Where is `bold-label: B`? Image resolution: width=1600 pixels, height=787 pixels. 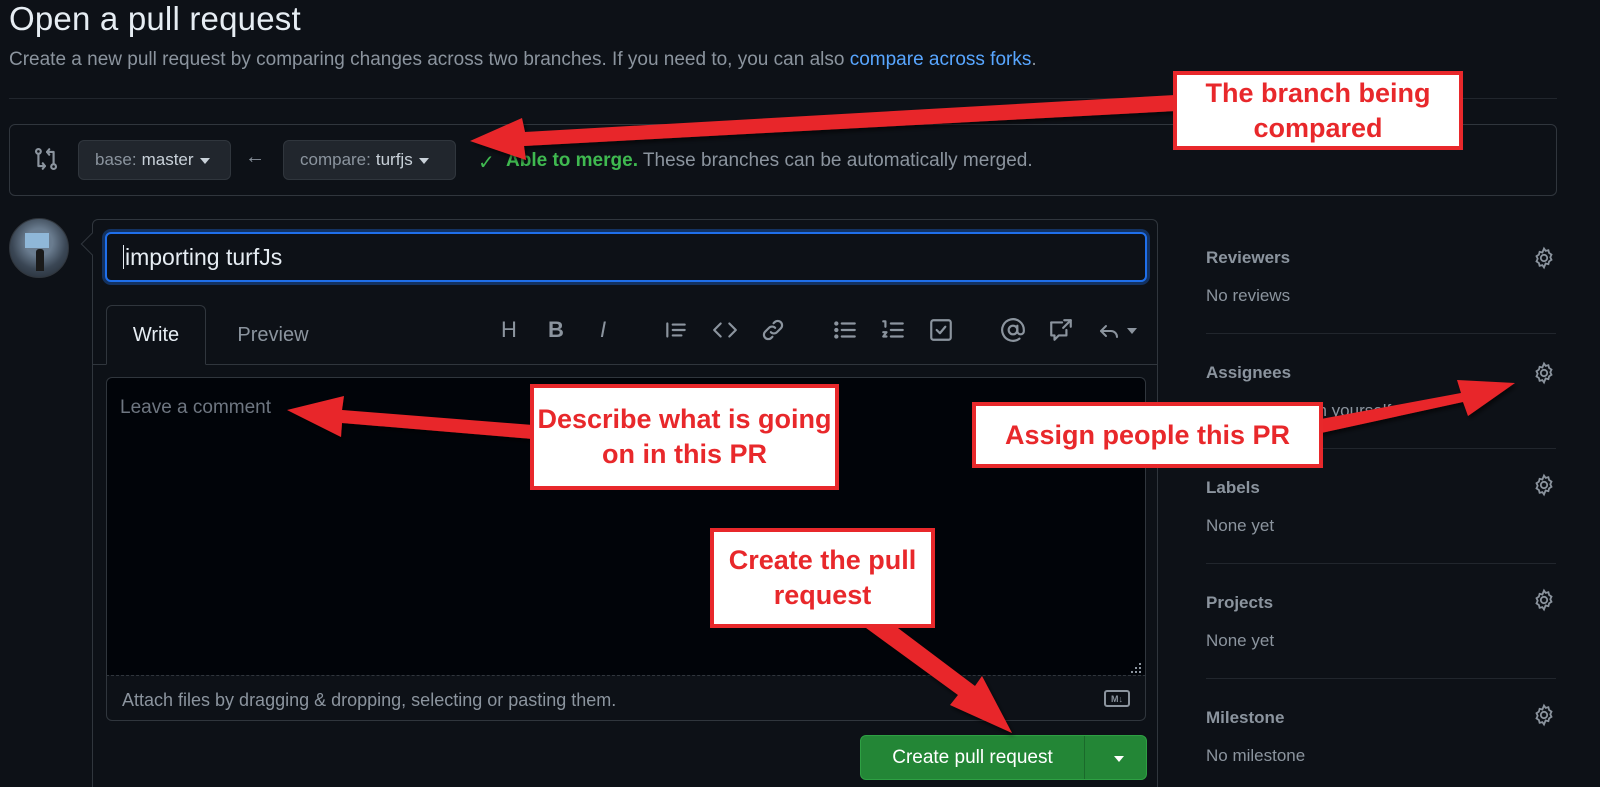
bold-label: B is located at coordinates (556, 329).